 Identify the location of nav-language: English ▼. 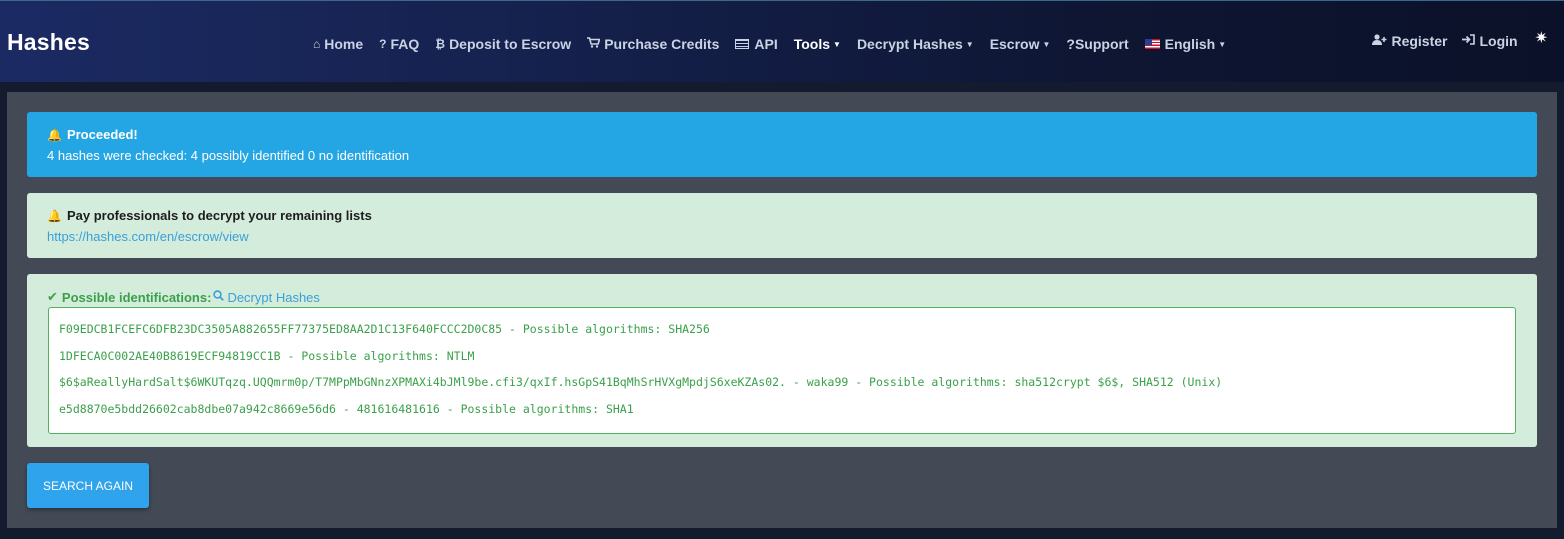
(1185, 44).